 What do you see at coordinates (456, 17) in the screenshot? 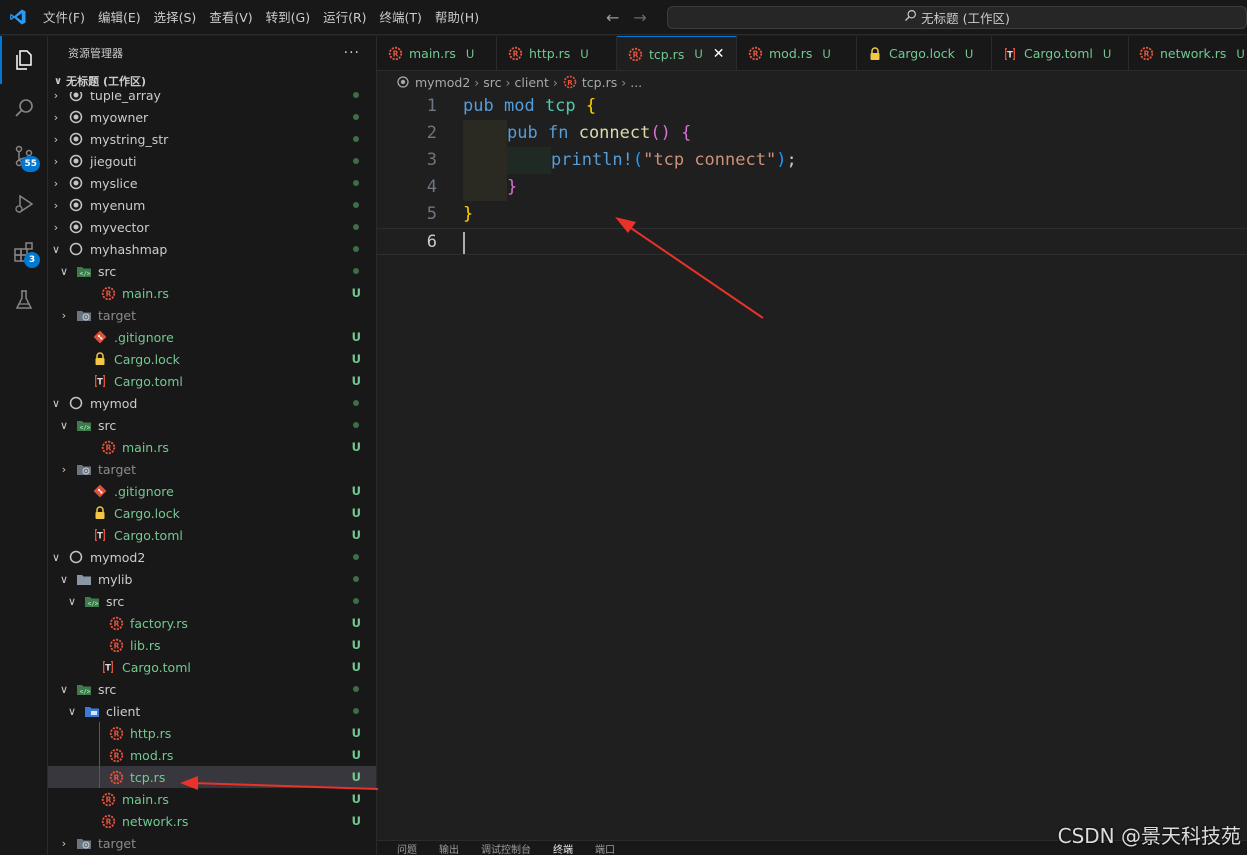
I see `menu-help: 帮助(H)` at bounding box center [456, 17].